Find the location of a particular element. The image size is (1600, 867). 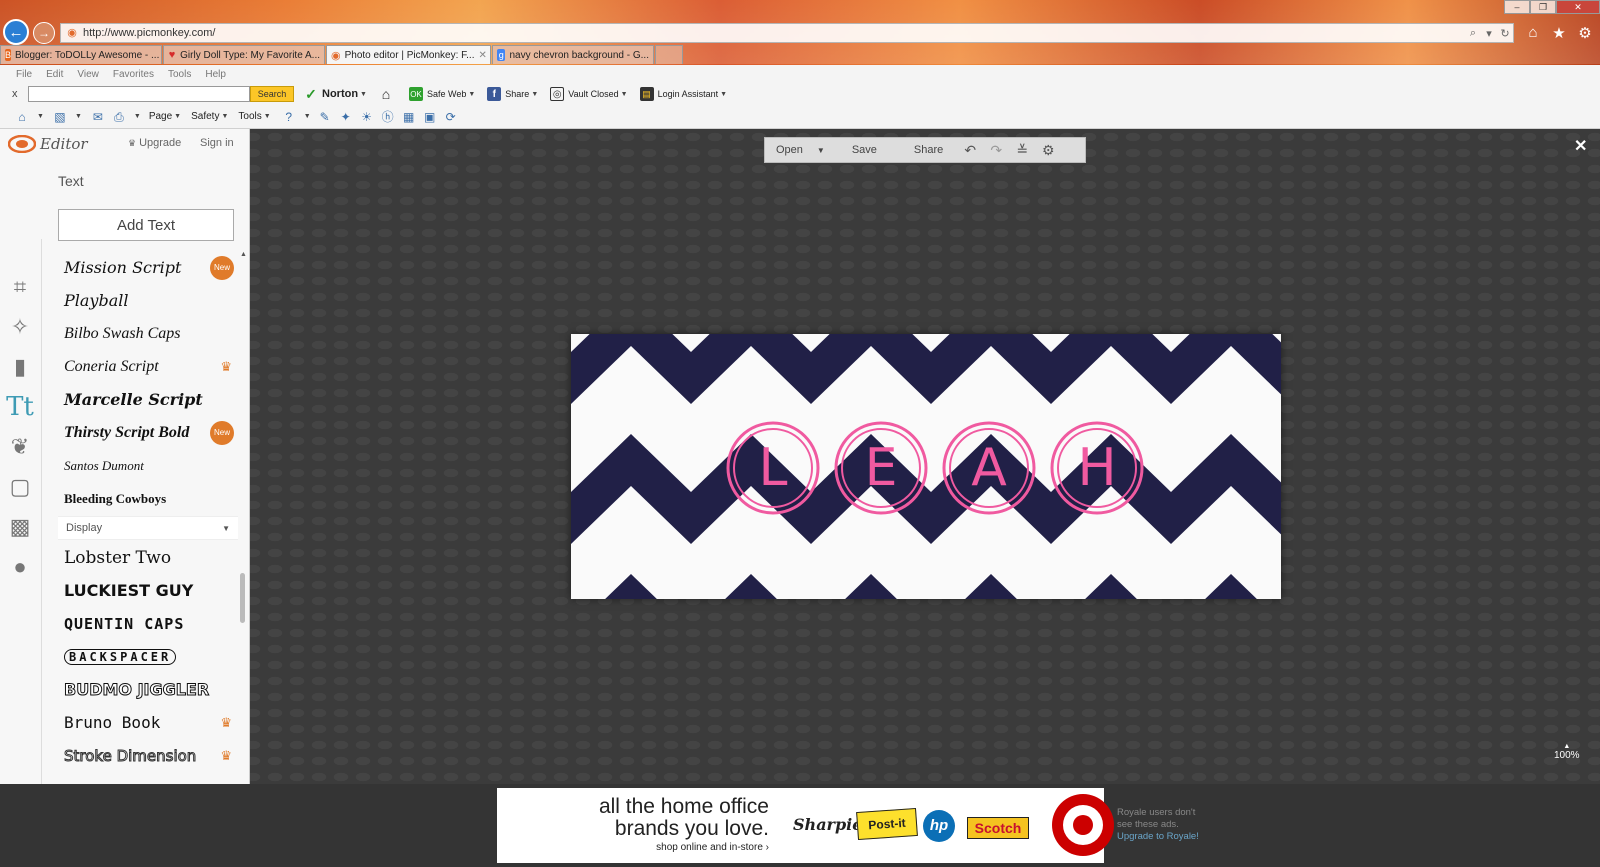

upgrade-link: ♛ Upgrade is located at coordinates (154, 143).